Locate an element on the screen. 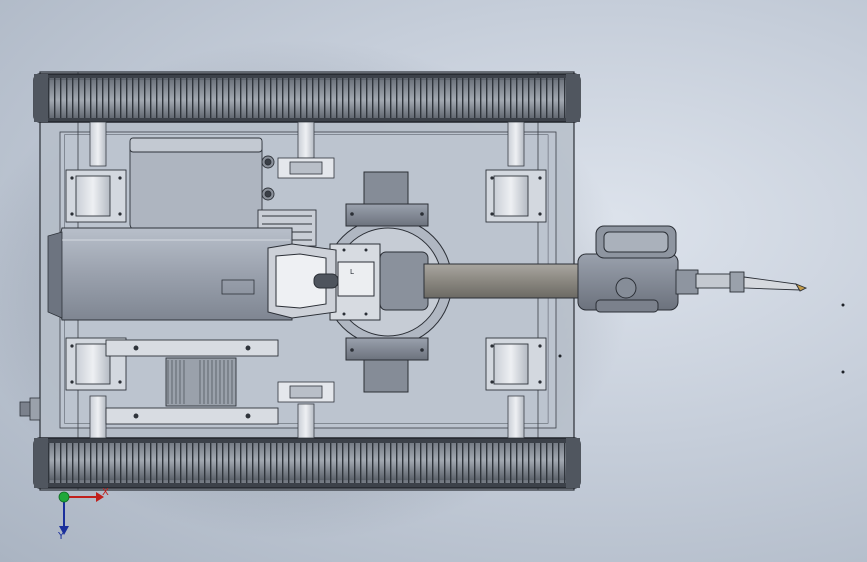  coordinate-triad is located at coordinates (81, 513).